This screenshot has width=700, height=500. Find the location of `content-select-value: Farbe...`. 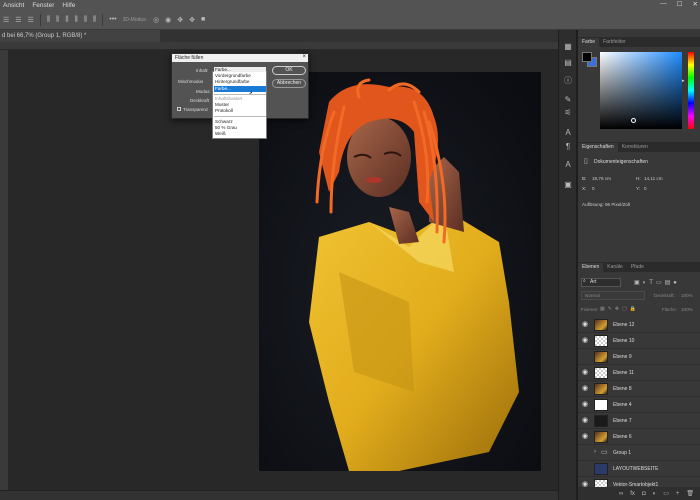

content-select-value: Farbe... is located at coordinates (240, 69).